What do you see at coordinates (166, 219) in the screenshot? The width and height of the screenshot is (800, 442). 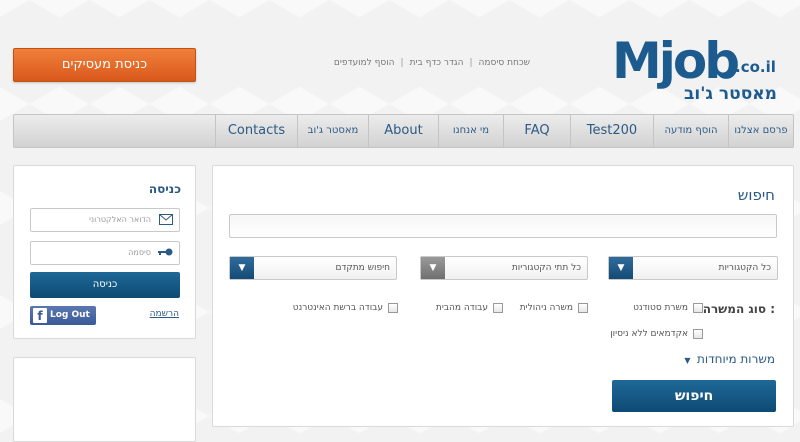 I see `envelope-icon` at bounding box center [166, 219].